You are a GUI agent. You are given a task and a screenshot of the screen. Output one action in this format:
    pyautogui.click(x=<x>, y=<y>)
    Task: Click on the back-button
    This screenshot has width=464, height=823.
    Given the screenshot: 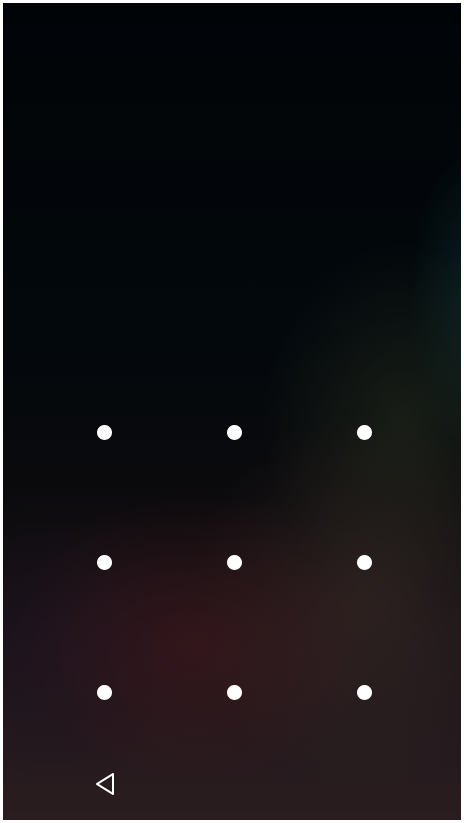 What is the action you would take?
    pyautogui.click(x=105, y=786)
    